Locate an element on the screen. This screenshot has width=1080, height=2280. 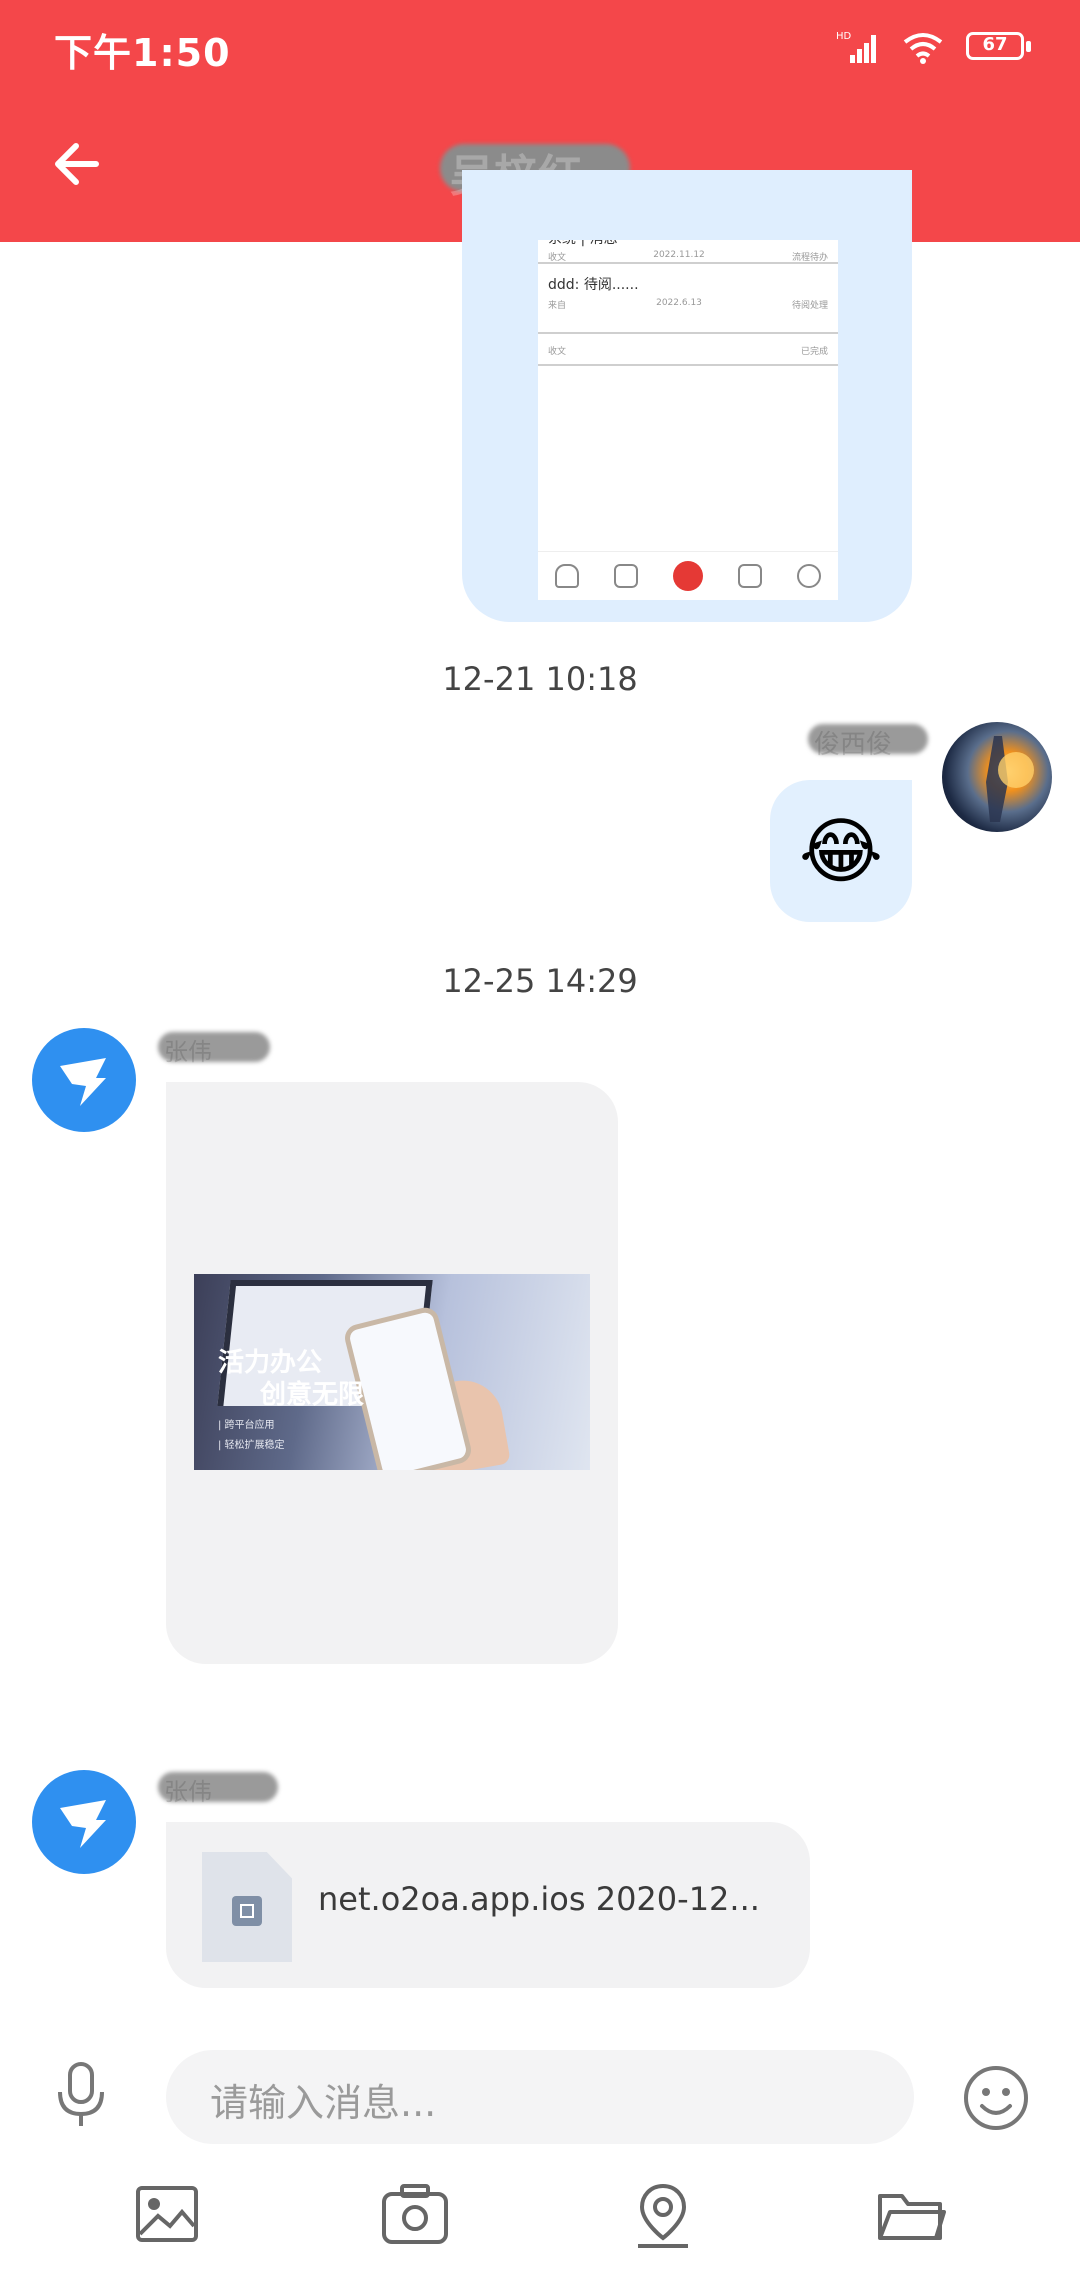
status-icons: HD 67 is located at coordinates (934, 47).